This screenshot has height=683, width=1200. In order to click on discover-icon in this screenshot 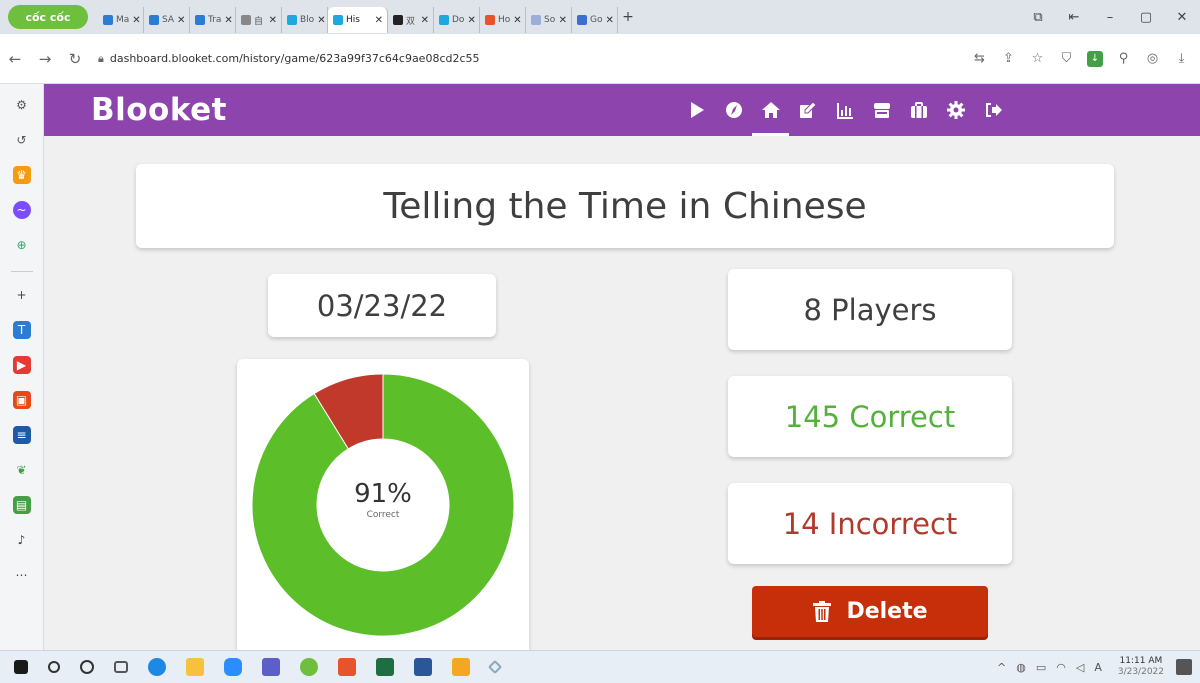, I will do `click(733, 110)`.